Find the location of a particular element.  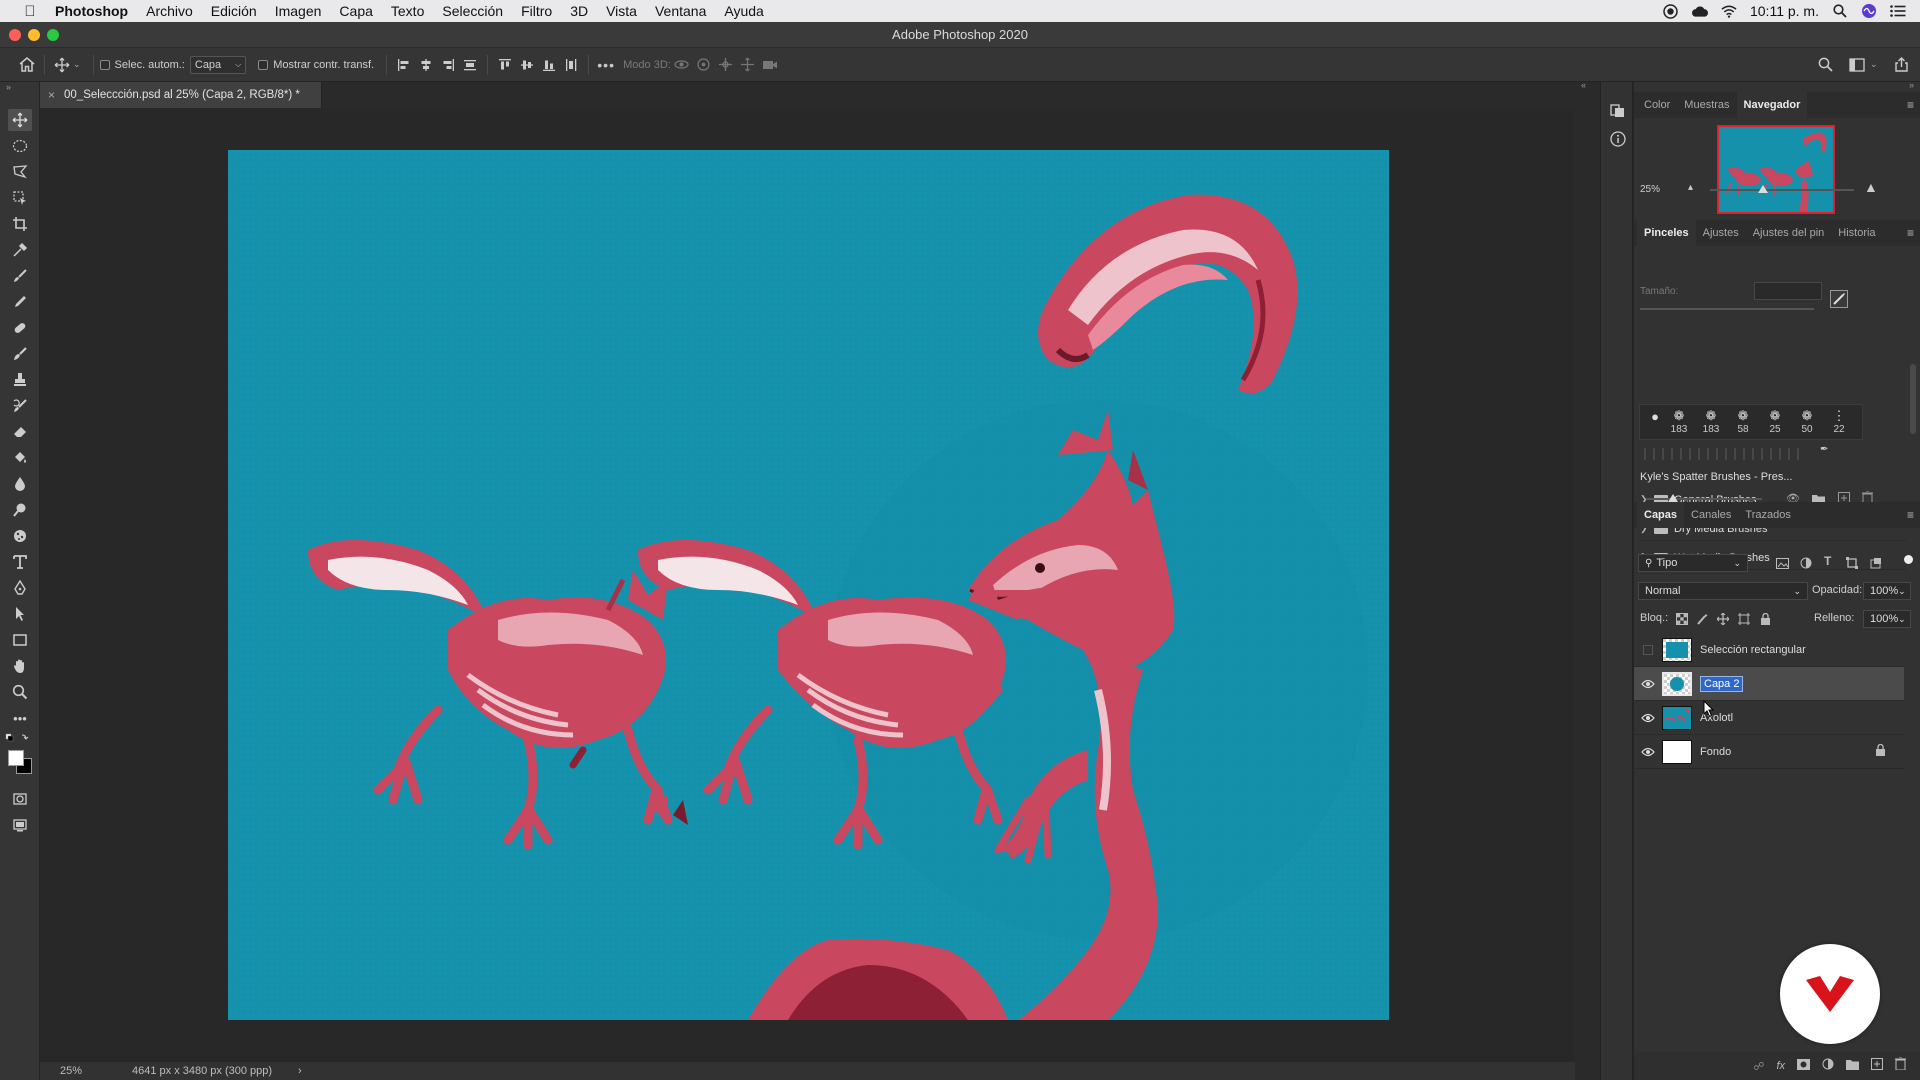

new-brush-icon is located at coordinates (1839, 299).